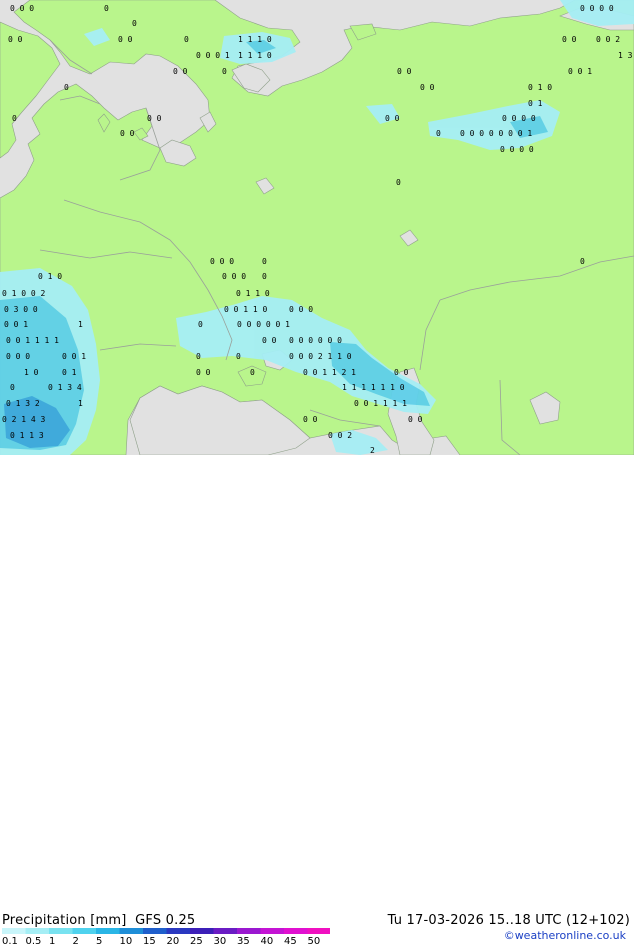 The width and height of the screenshot is (634, 945). I want to click on precip-value-label: 0 3 0 0, so click(21, 309).